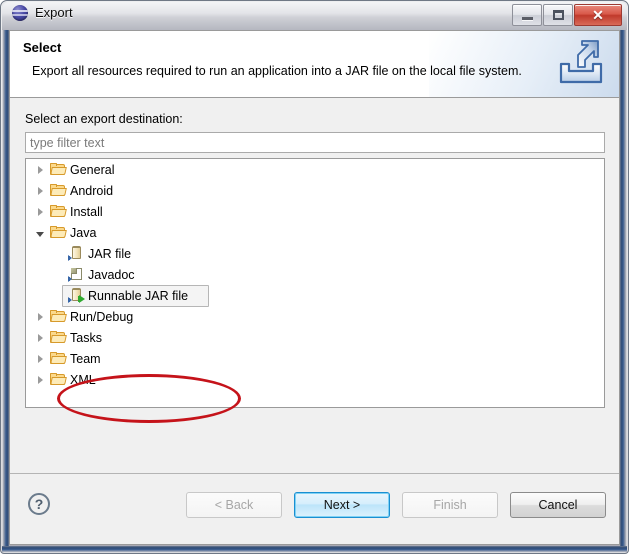  Describe the element at coordinates (527, 15) in the screenshot. I see `minimize-button` at that location.